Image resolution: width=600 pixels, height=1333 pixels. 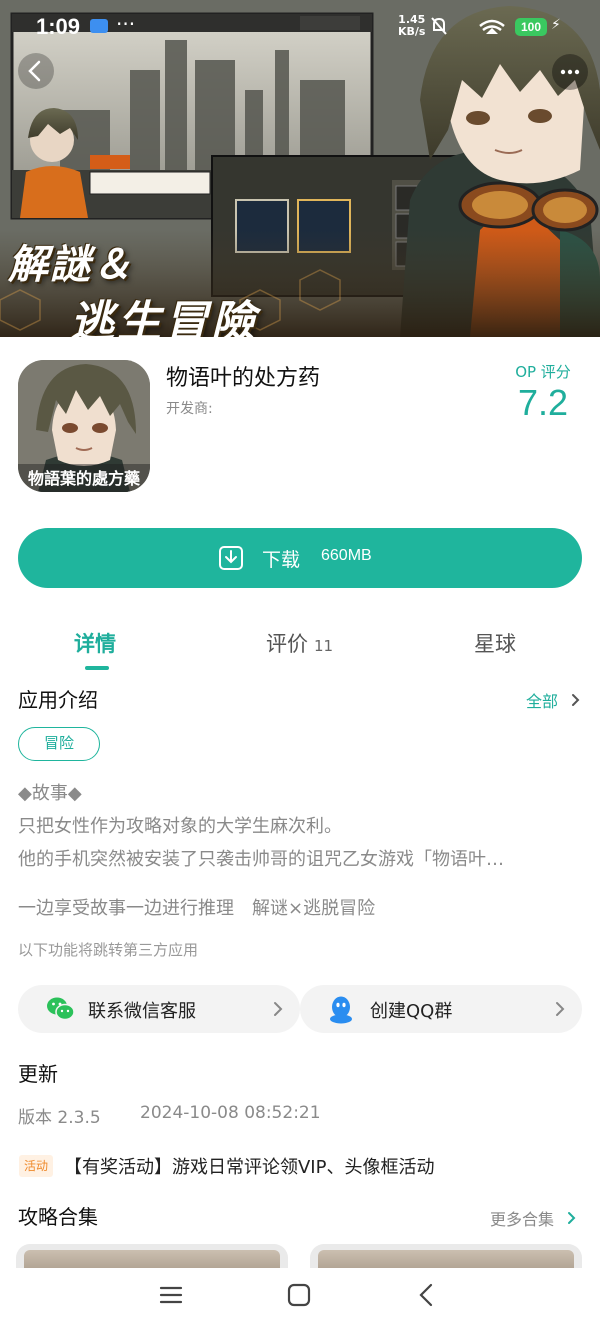 I want to click on signal-wifi-icons, so click(x=468, y=26).